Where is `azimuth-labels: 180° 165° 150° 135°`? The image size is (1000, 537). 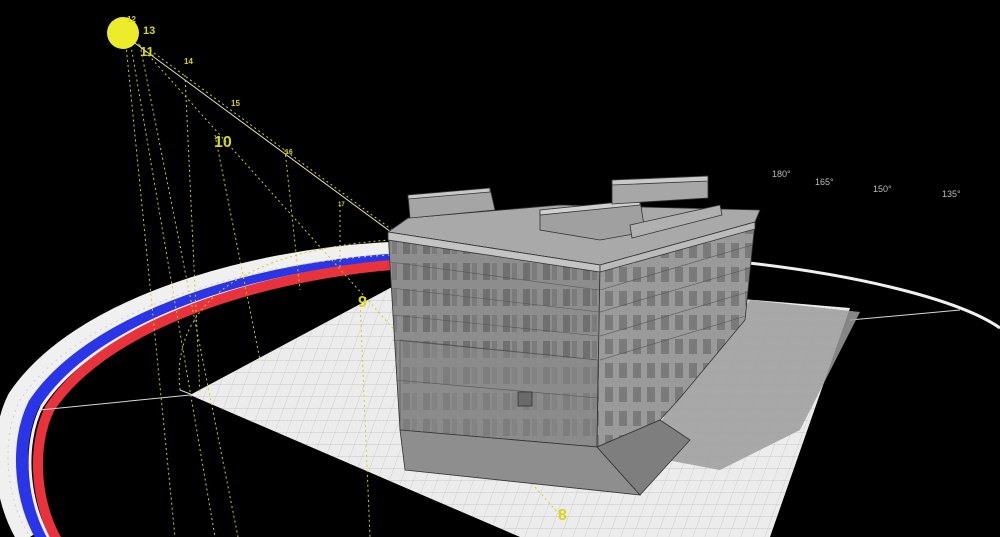 azimuth-labels: 180° 165° 150° 135° is located at coordinates (866, 184).